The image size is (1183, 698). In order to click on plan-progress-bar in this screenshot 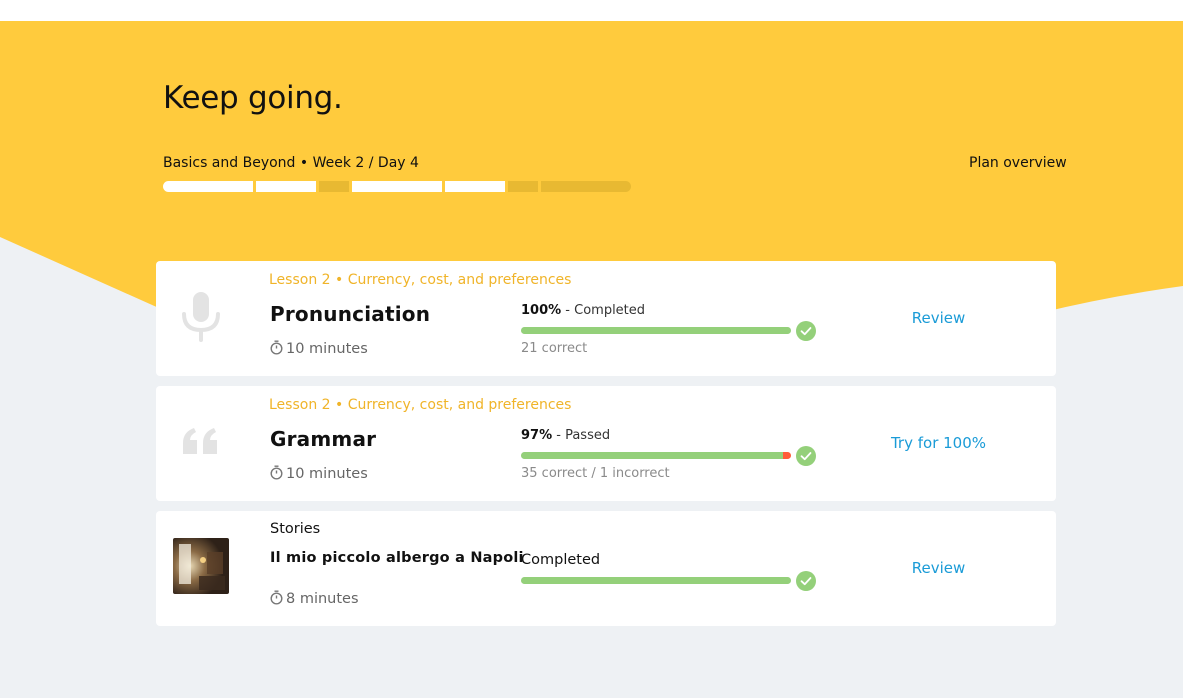, I will do `click(397, 186)`.